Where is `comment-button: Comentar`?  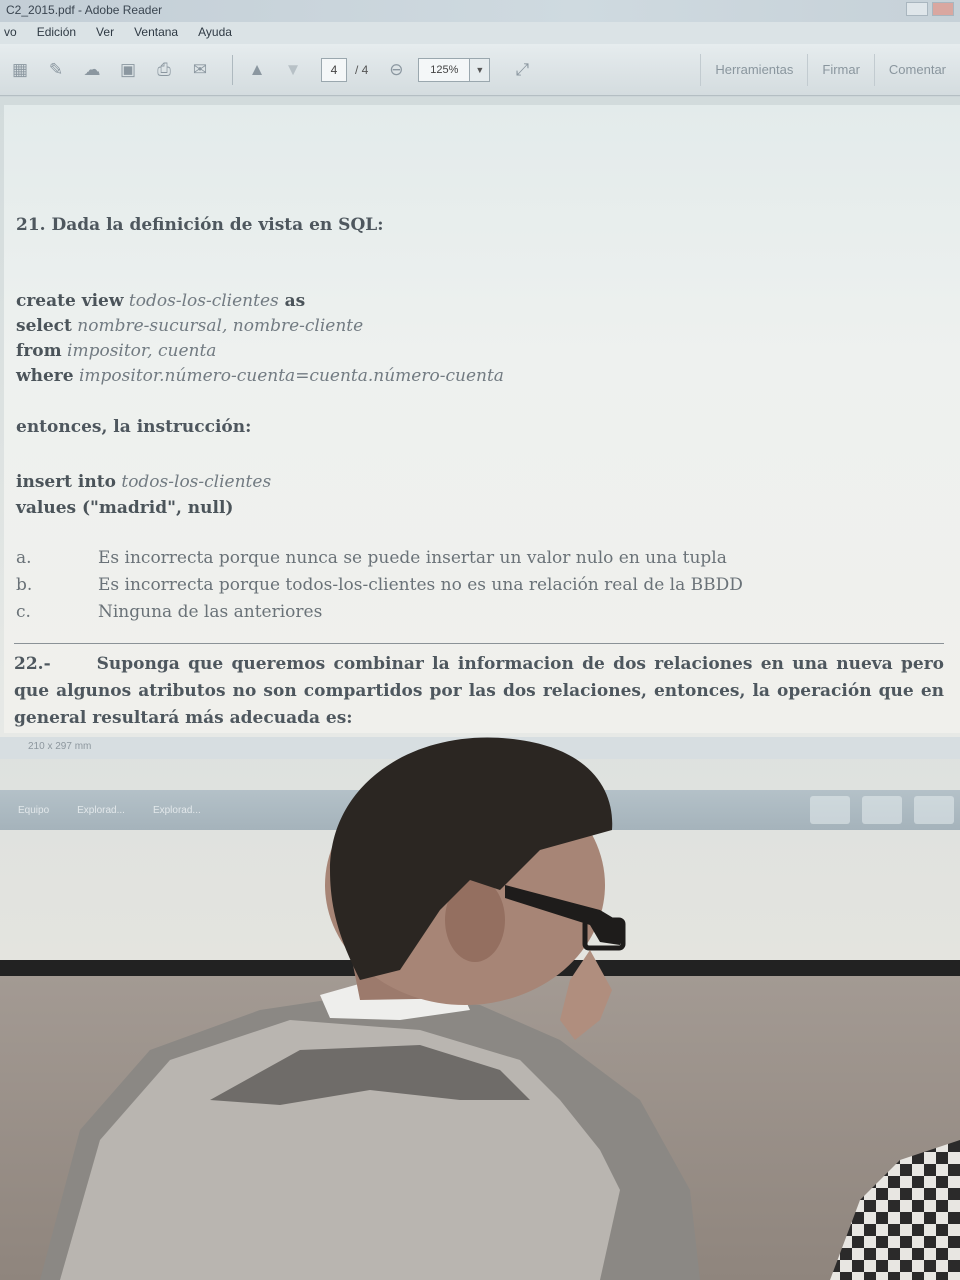 comment-button: Comentar is located at coordinates (916, 70).